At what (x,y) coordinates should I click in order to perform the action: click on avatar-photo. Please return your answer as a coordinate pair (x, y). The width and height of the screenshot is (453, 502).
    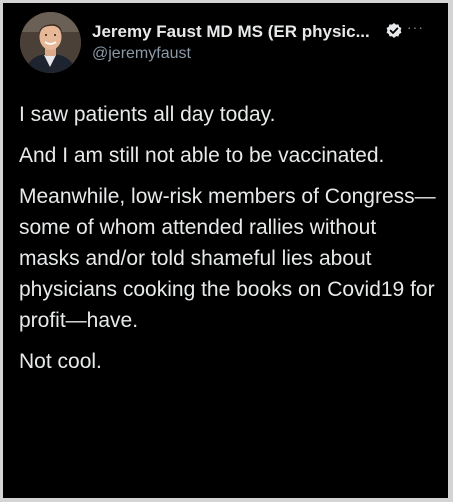
    Looking at the image, I should click on (50, 42).